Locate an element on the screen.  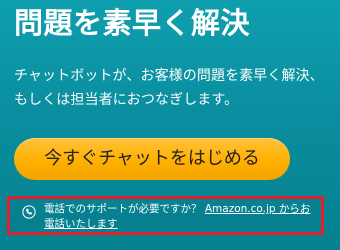
hero-description: チャットボットが、お客様の問題を素早く解決、もしくは担当者におつなぎします。 is located at coordinates (169, 88).